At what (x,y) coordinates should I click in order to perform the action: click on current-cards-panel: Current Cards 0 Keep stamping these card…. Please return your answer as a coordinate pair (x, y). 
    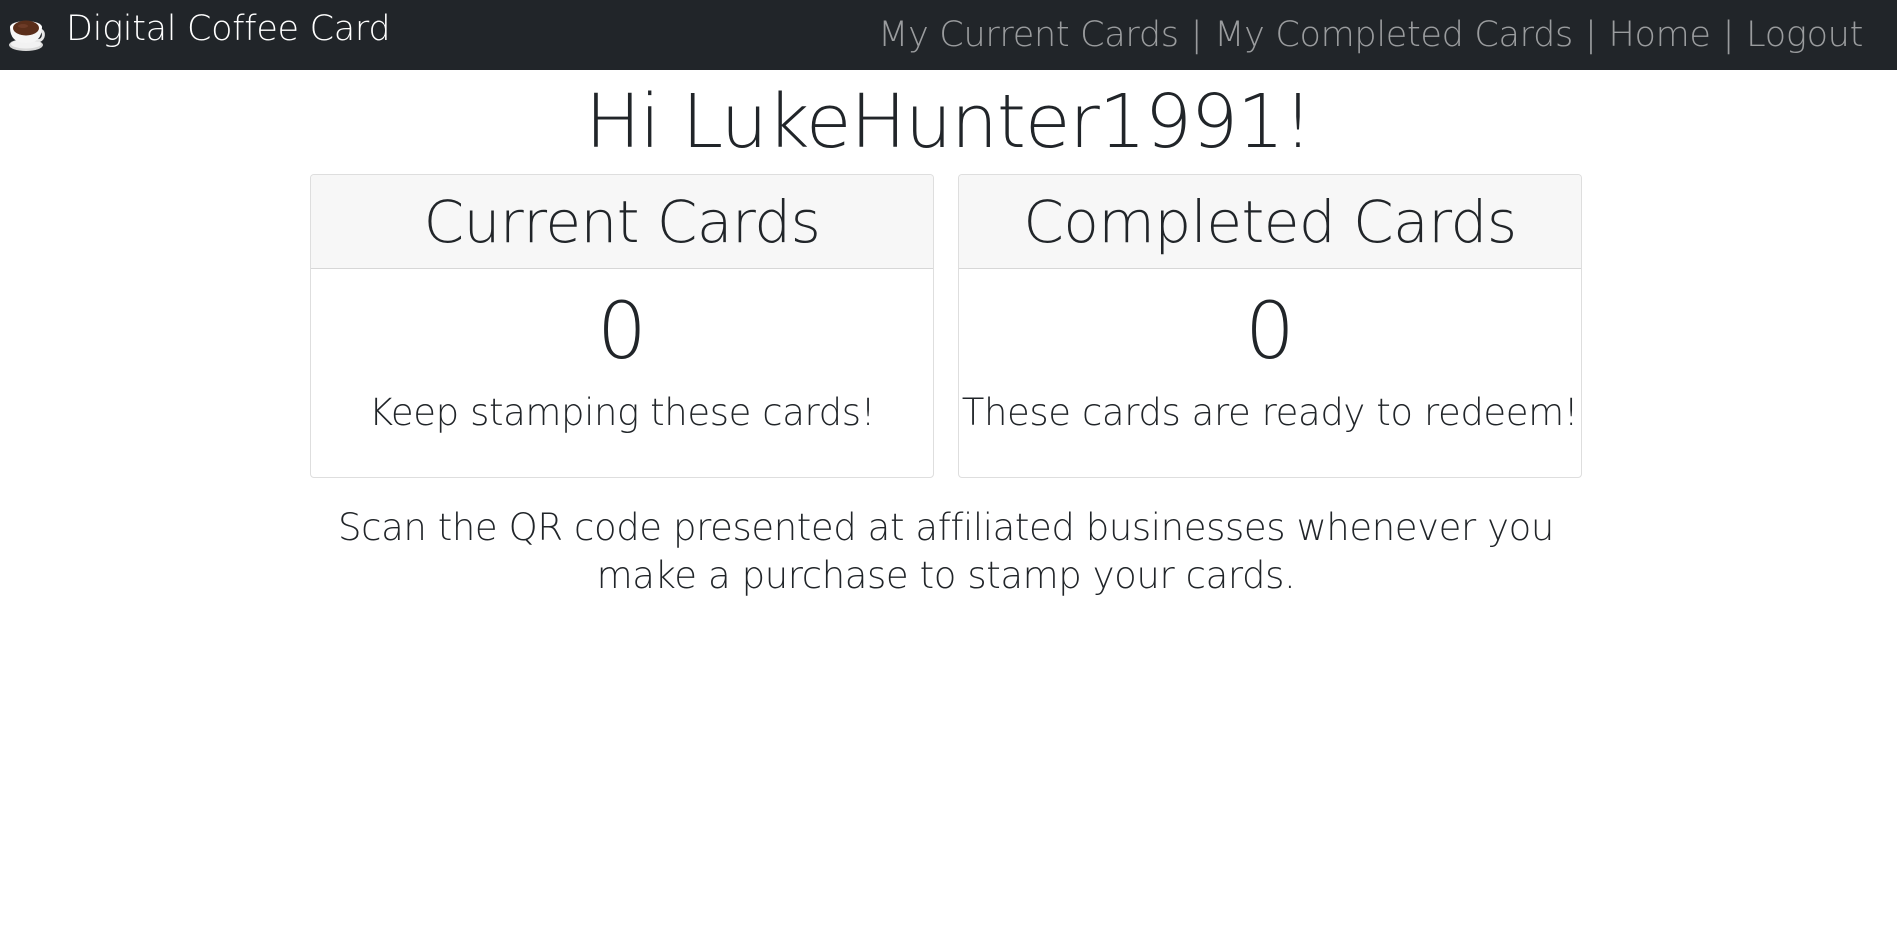
    Looking at the image, I should click on (622, 326).